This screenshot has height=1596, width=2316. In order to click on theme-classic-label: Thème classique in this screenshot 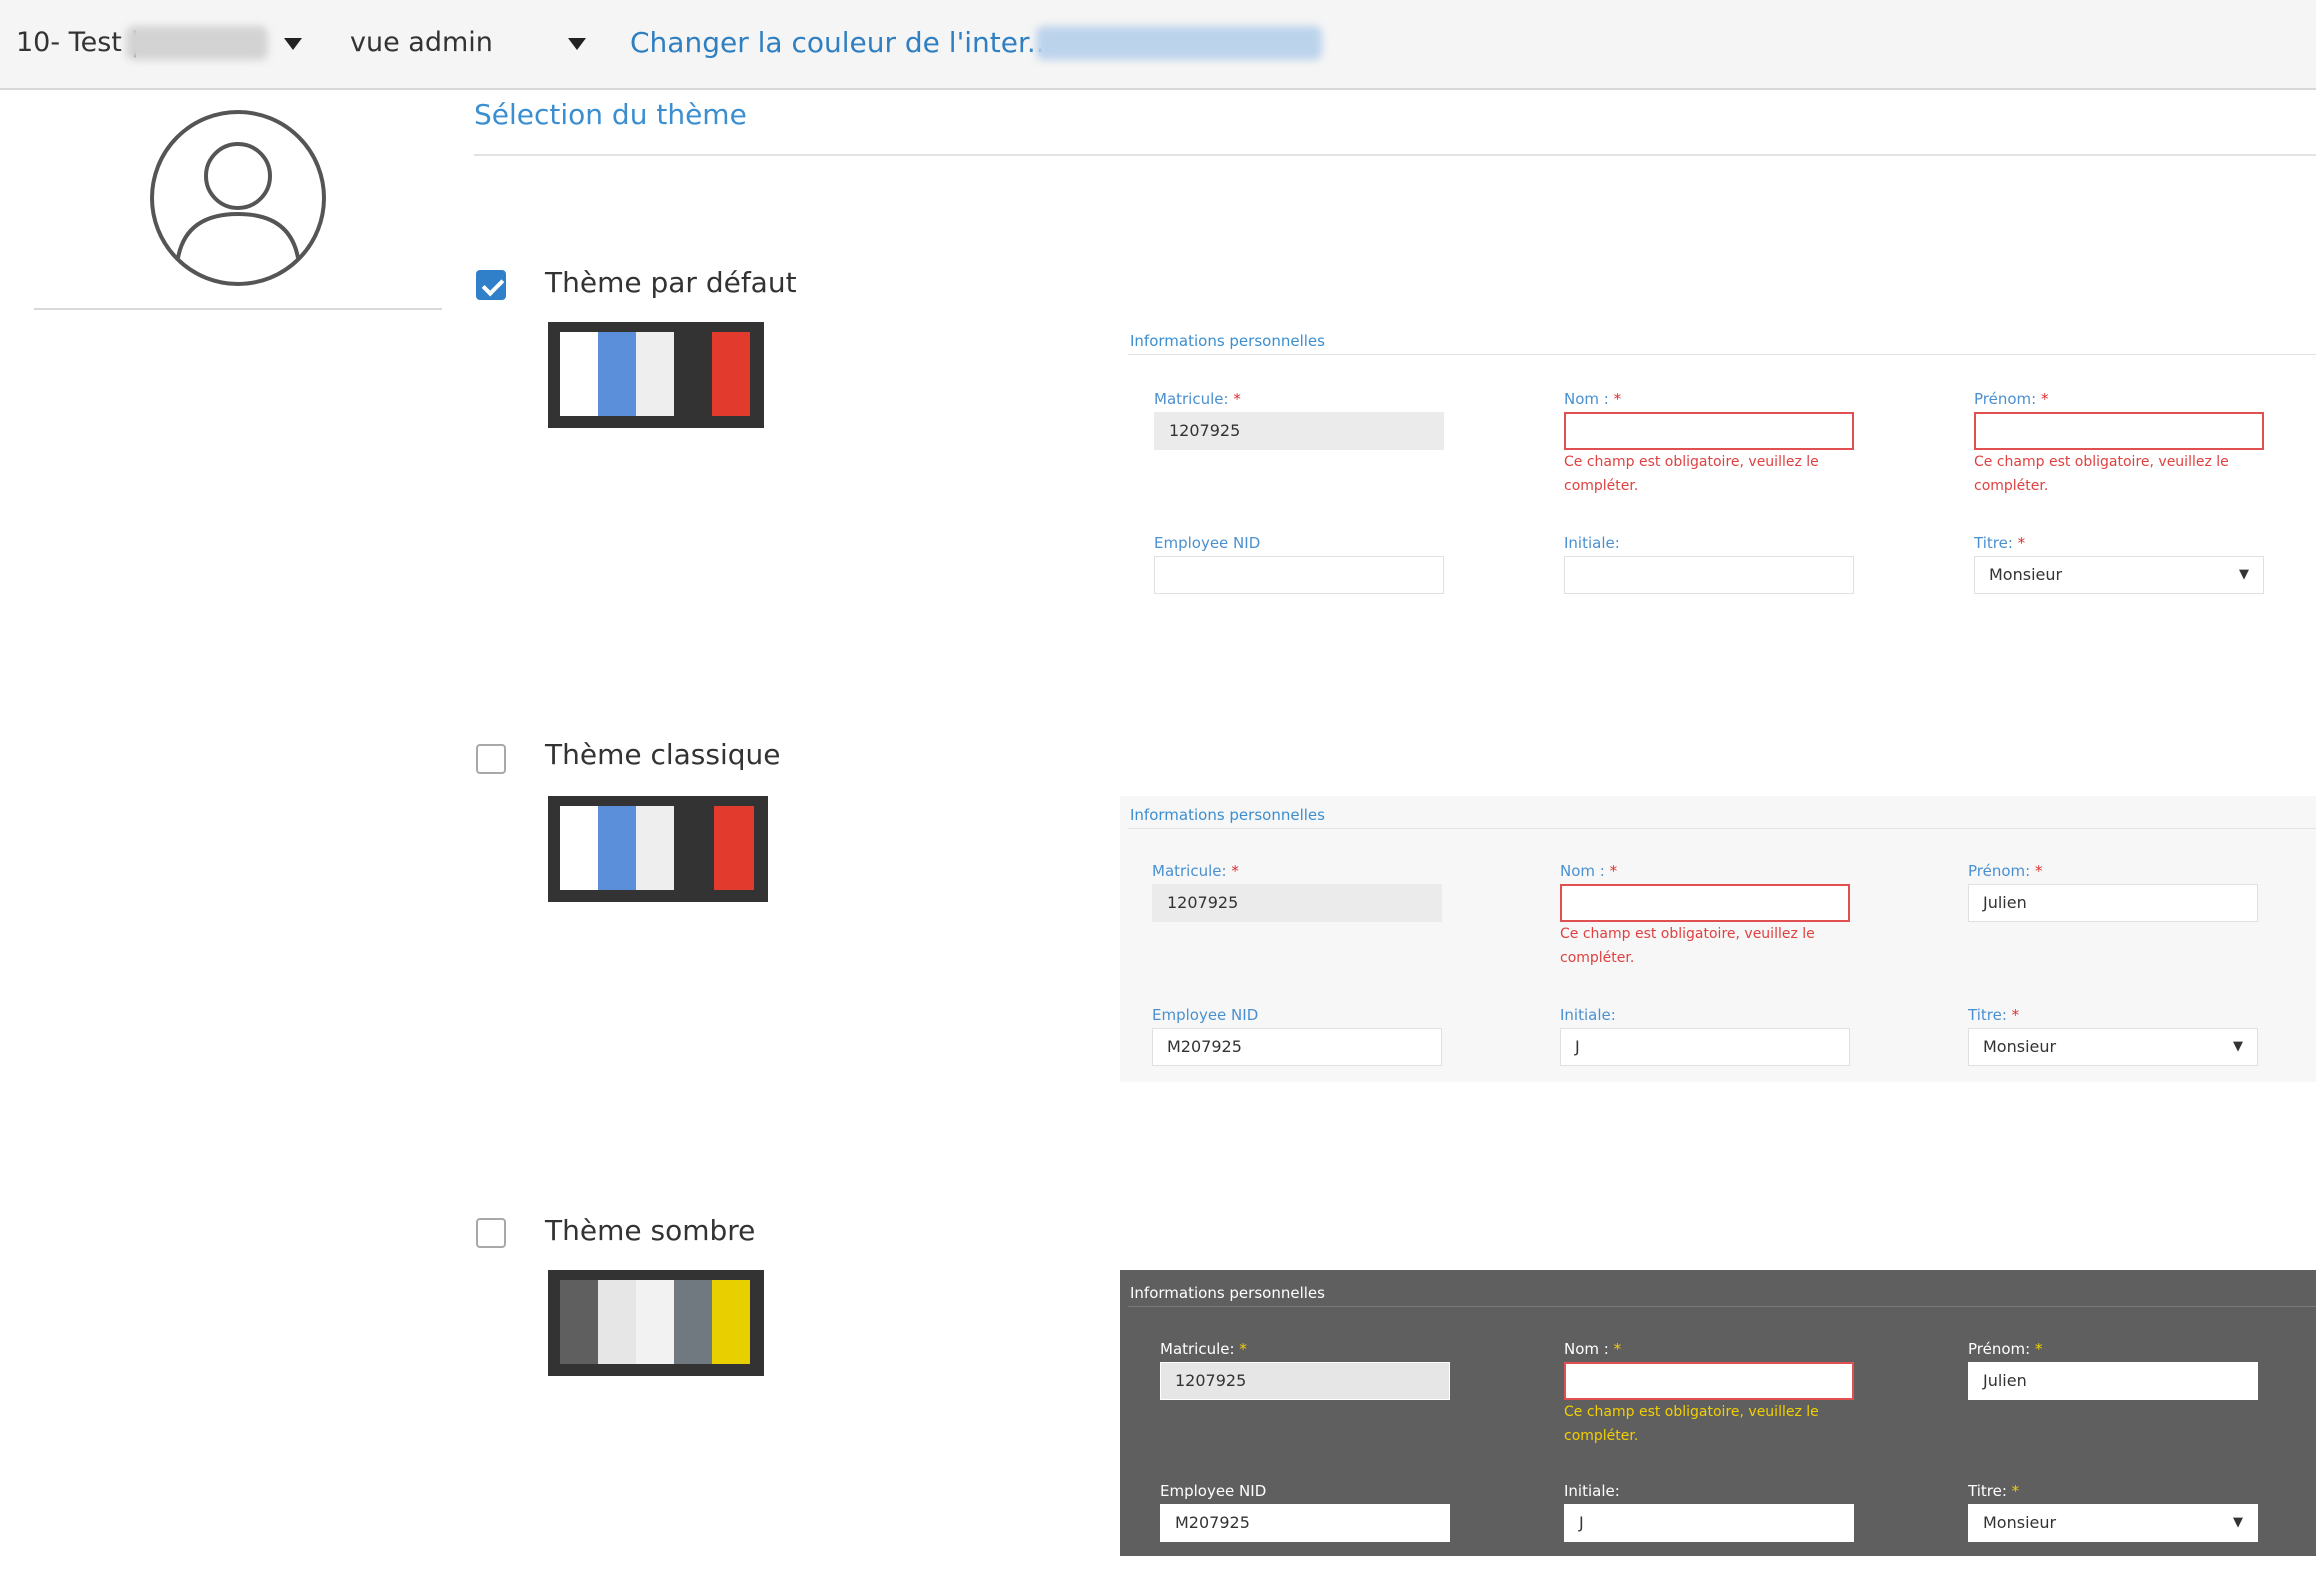, I will do `click(663, 754)`.